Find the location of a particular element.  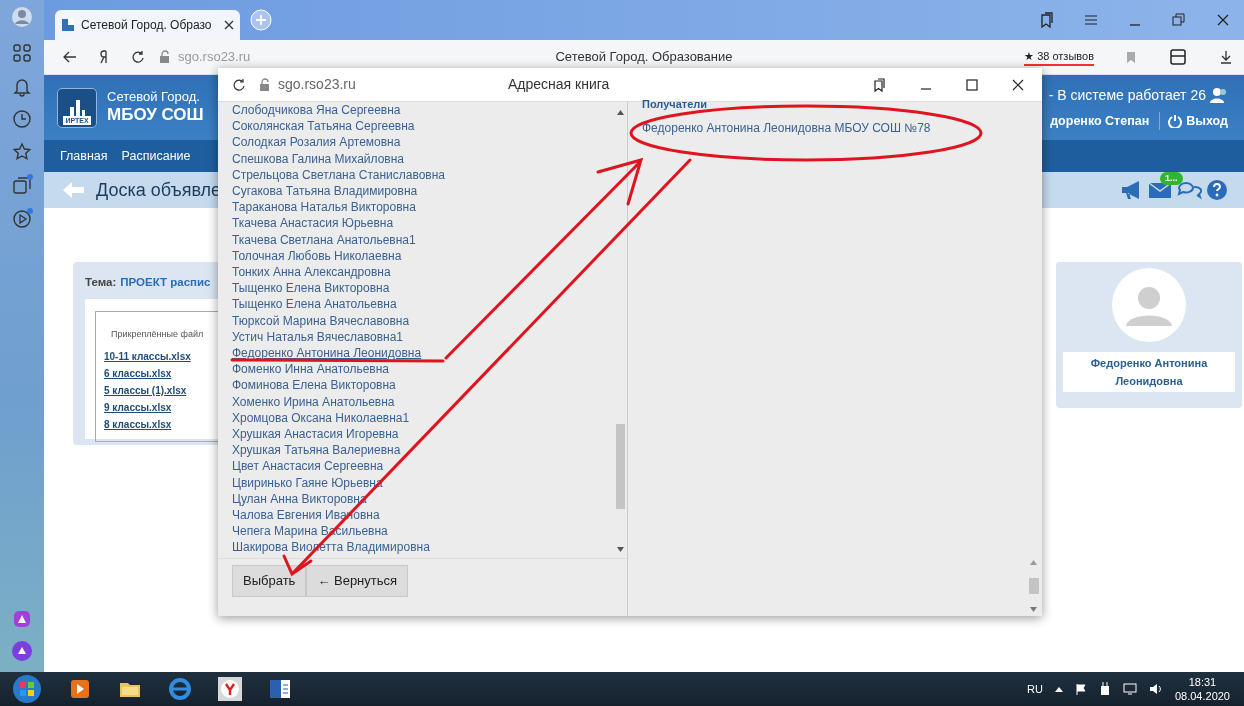

contact-item: Хрушкая Татьяна Валериевна is located at coordinates (316, 450).